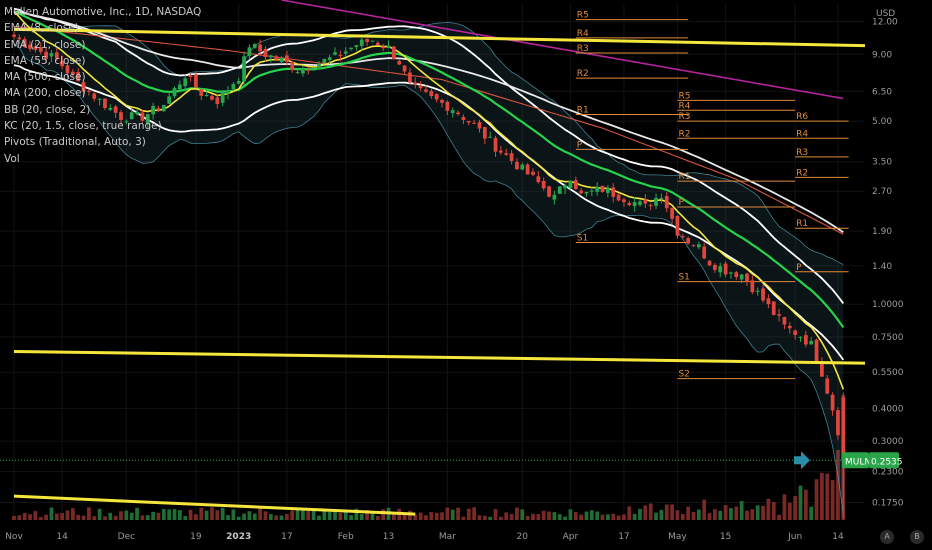 The image size is (932, 550). I want to click on y-tick-label: 5.00, so click(882, 122).